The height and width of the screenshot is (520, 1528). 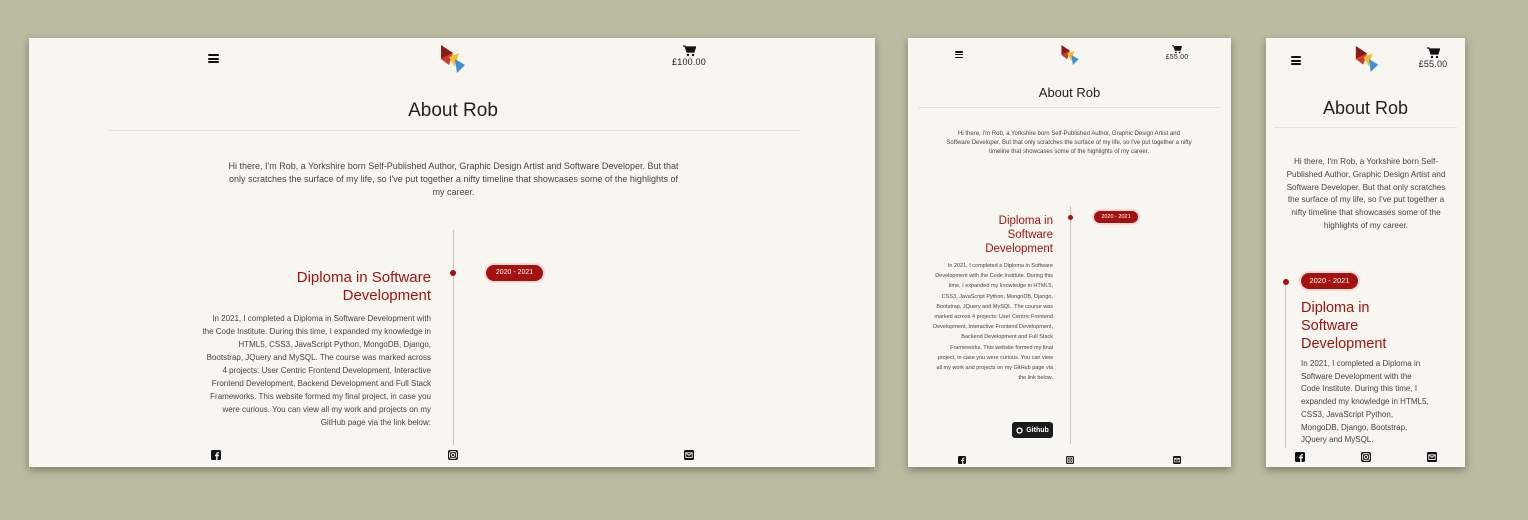 I want to click on github-button: Github, so click(x=1032, y=430).